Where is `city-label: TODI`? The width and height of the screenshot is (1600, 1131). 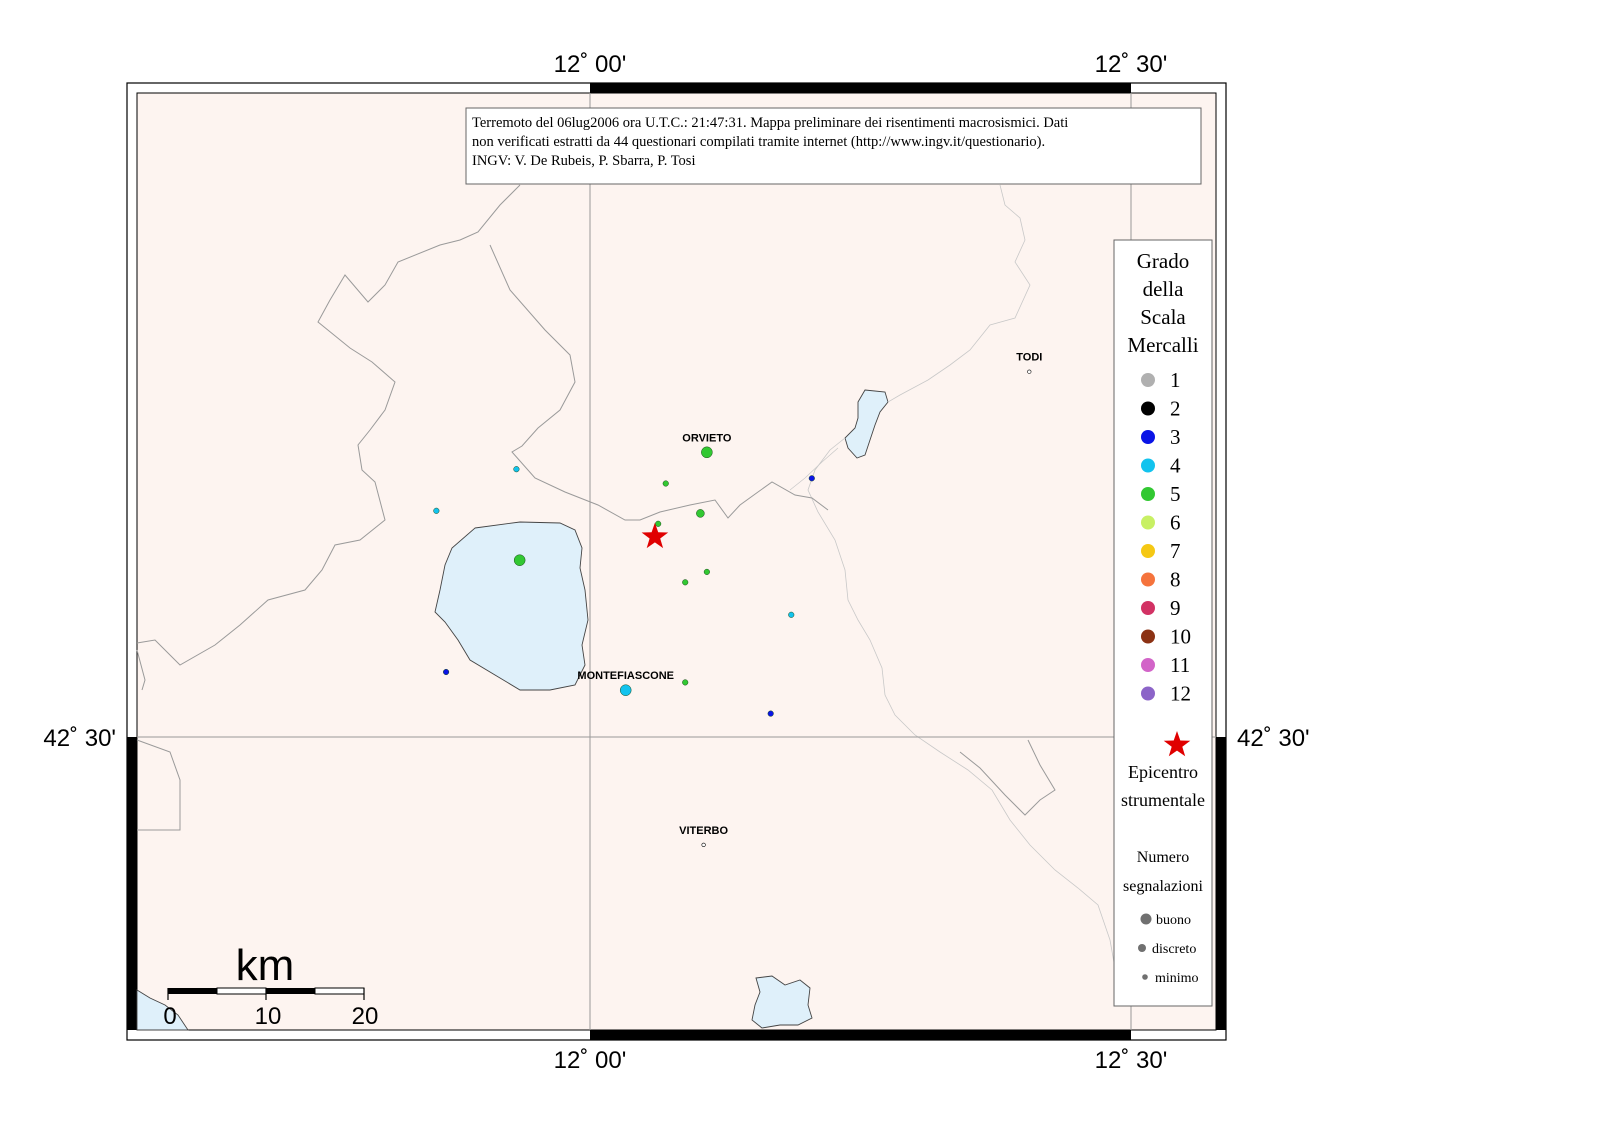 city-label: TODI is located at coordinates (1029, 358).